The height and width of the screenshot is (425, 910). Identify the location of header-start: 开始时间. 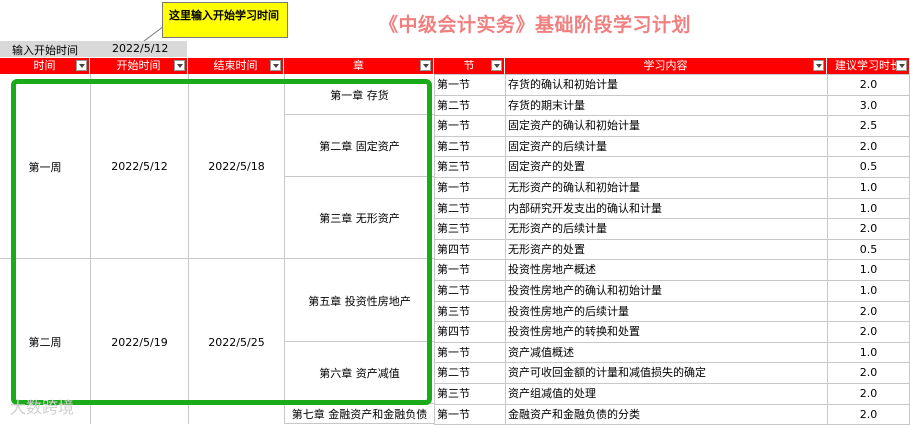
(139, 66).